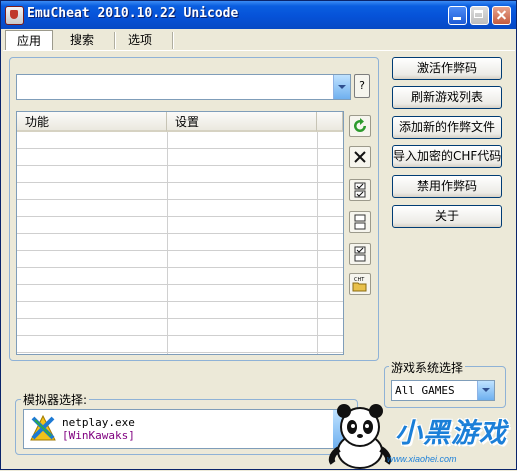 The height and width of the screenshot is (471, 517). What do you see at coordinates (258, 15) in the screenshot?
I see `title-bar: EmuCheat 2010.10.22 Unicode` at bounding box center [258, 15].